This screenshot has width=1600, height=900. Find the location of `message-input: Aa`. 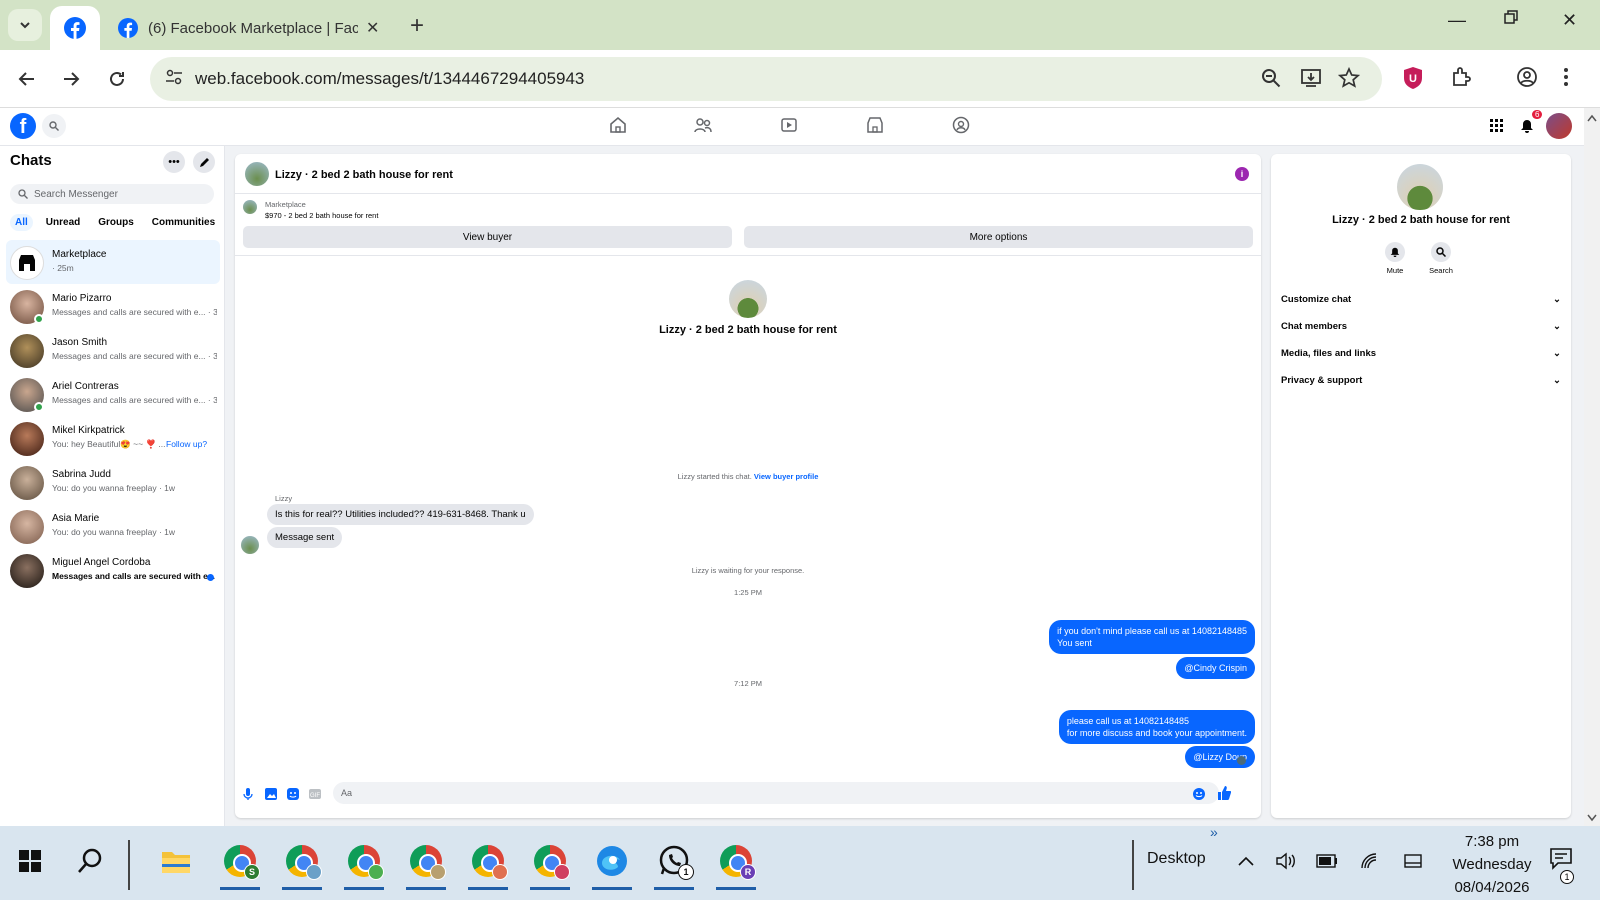

message-input: Aa is located at coordinates (776, 793).